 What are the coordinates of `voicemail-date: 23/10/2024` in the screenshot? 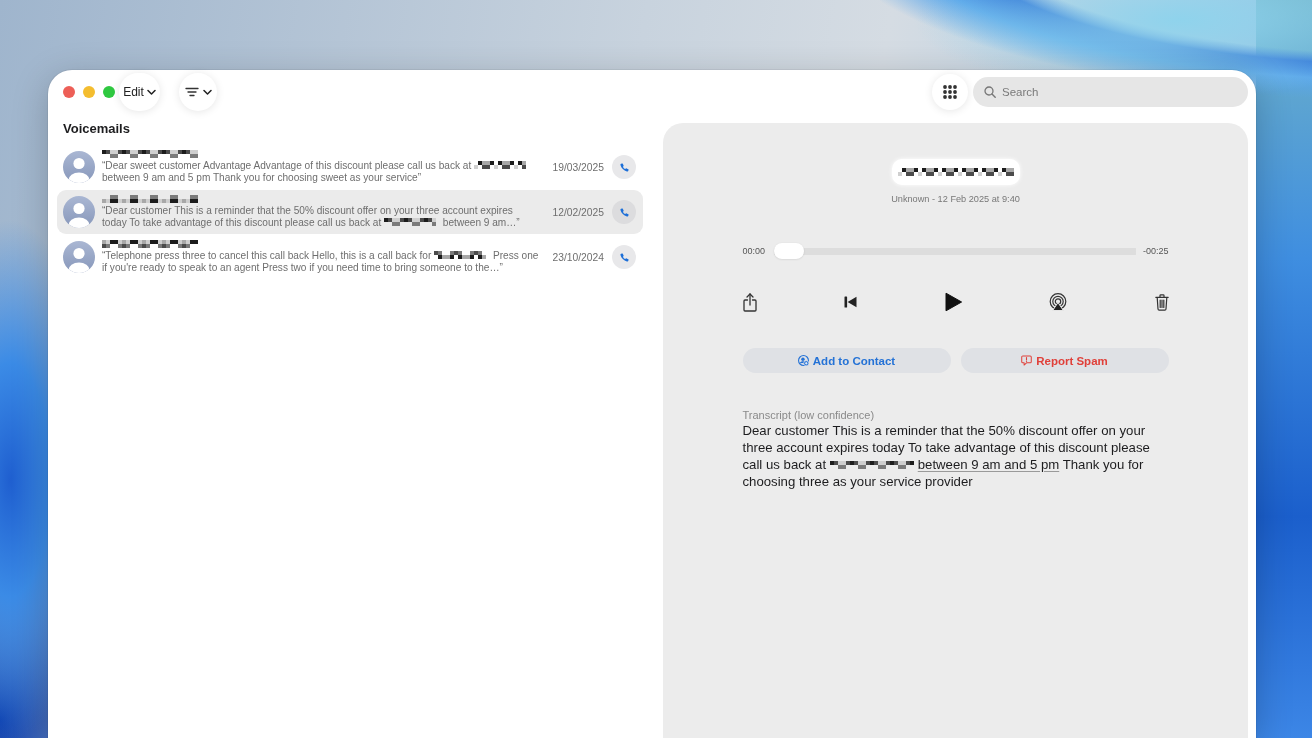 It's located at (577, 257).